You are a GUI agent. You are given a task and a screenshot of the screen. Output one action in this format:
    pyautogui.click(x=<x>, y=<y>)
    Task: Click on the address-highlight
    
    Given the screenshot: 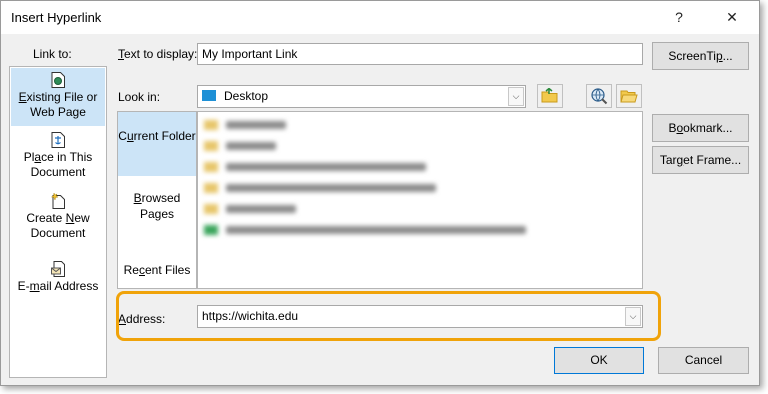 What is the action you would take?
    pyautogui.click(x=388, y=316)
    